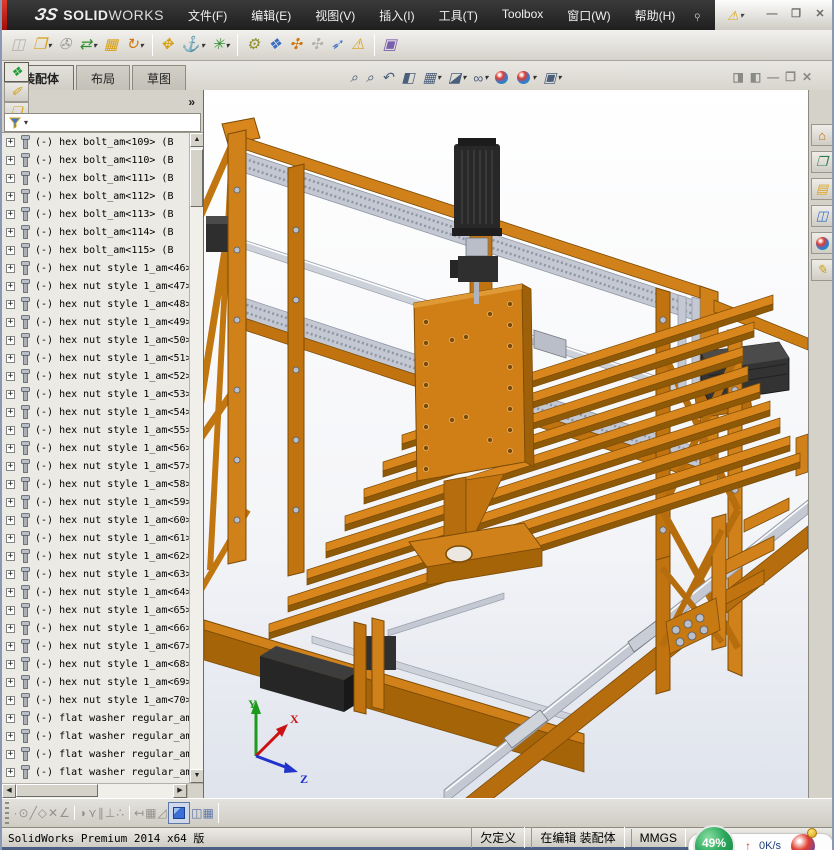 Image resolution: width=834 pixels, height=850 pixels. What do you see at coordinates (102, 122) in the screenshot?
I see `tree-filter: ▾` at bounding box center [102, 122].